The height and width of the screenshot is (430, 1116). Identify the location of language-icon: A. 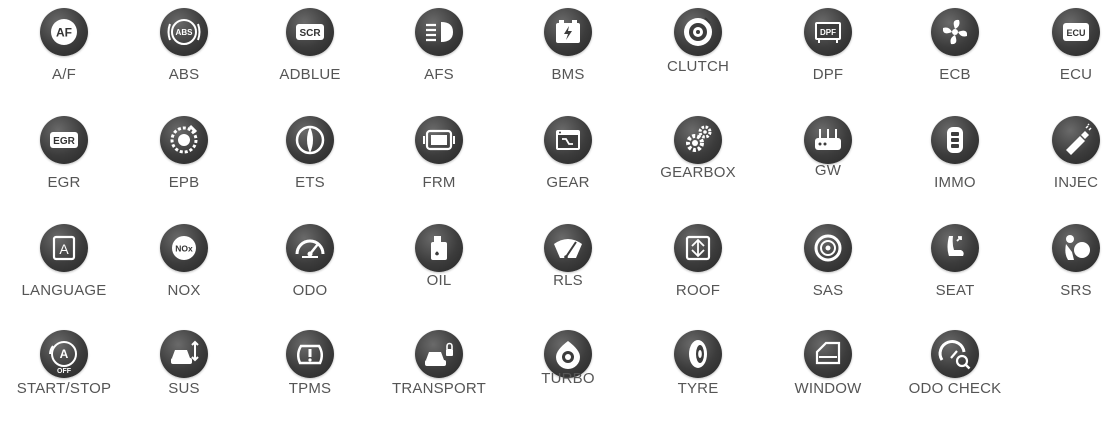
(64, 248).